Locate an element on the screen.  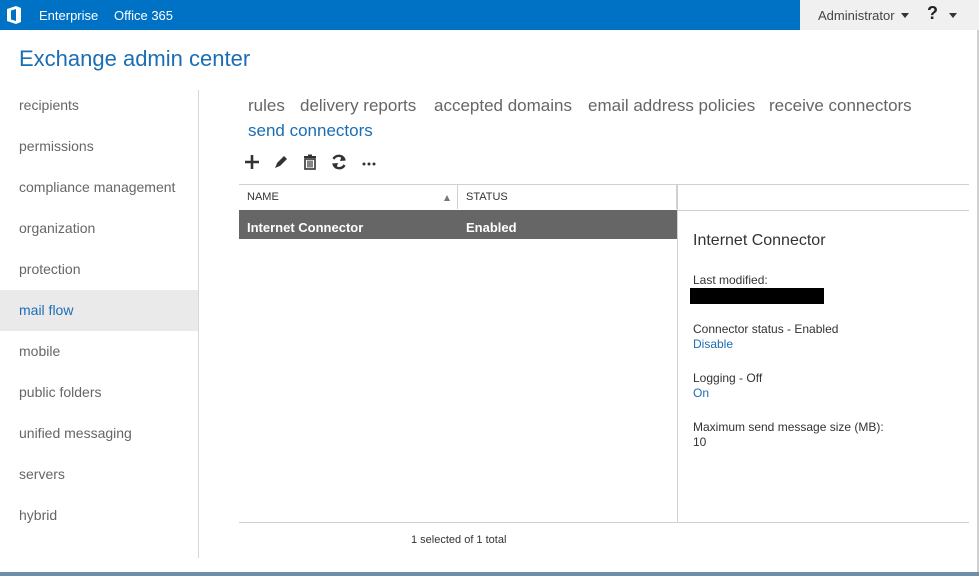
max-size-value: 10 is located at coordinates (700, 442).